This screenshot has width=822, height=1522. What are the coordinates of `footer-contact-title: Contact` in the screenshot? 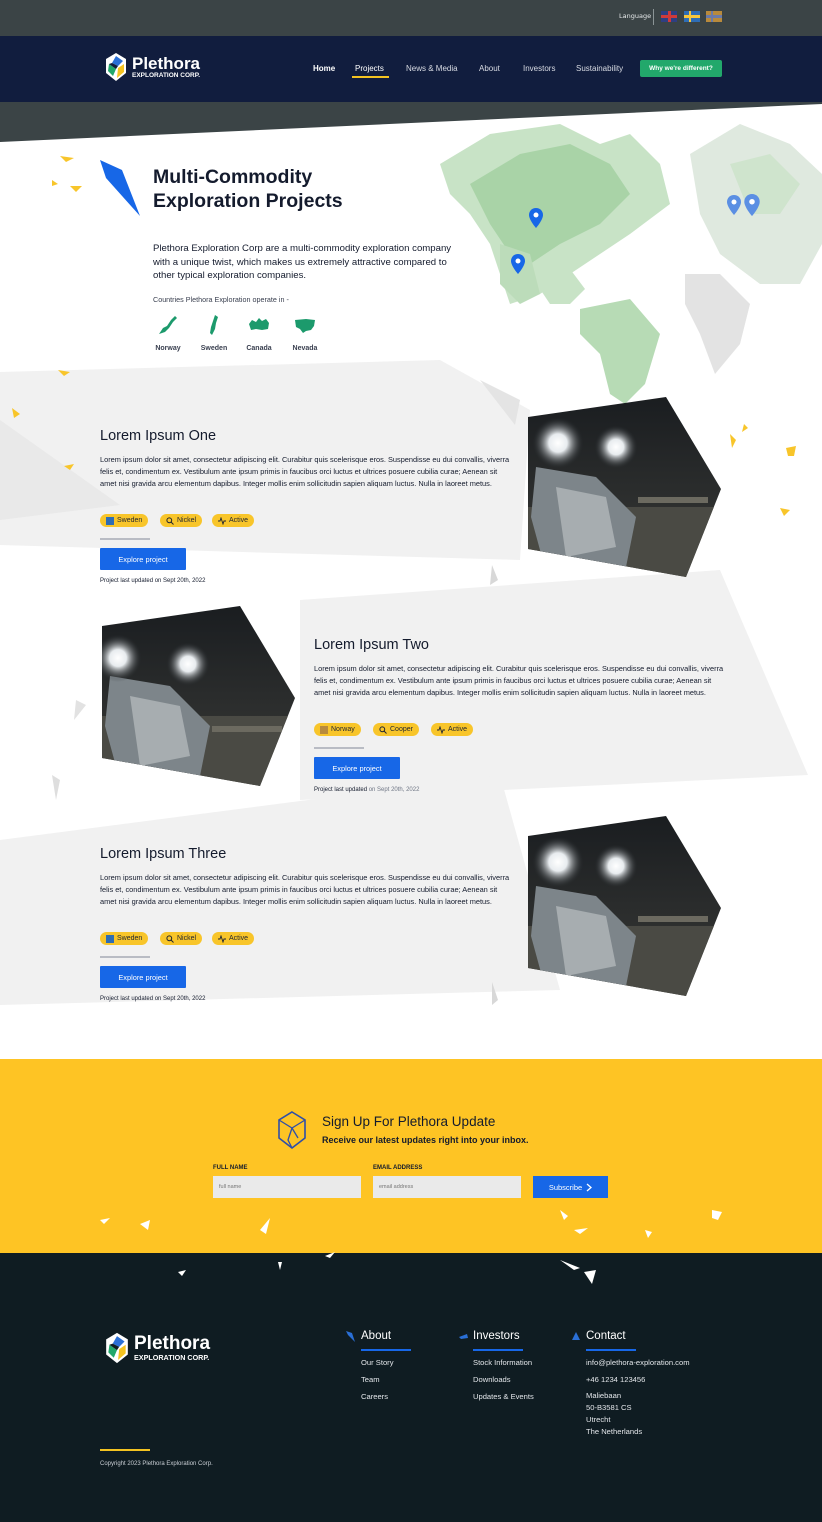 It's located at (606, 1336).